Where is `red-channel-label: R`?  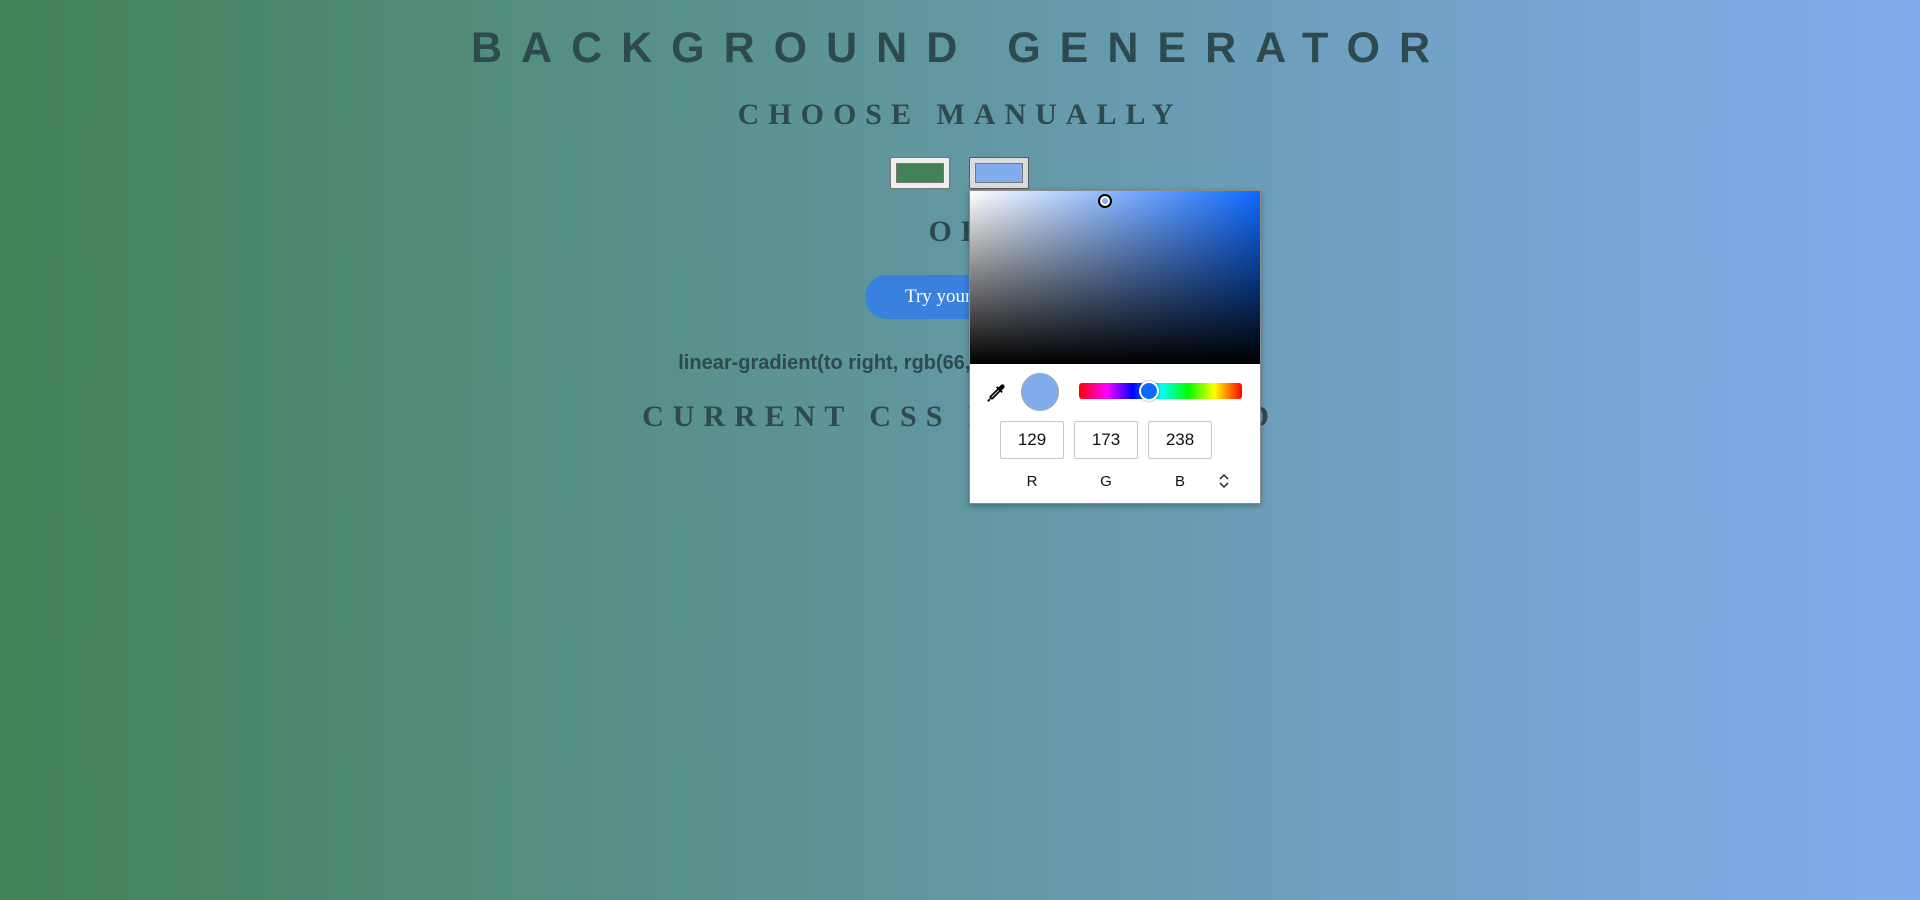 red-channel-label: R is located at coordinates (1032, 481).